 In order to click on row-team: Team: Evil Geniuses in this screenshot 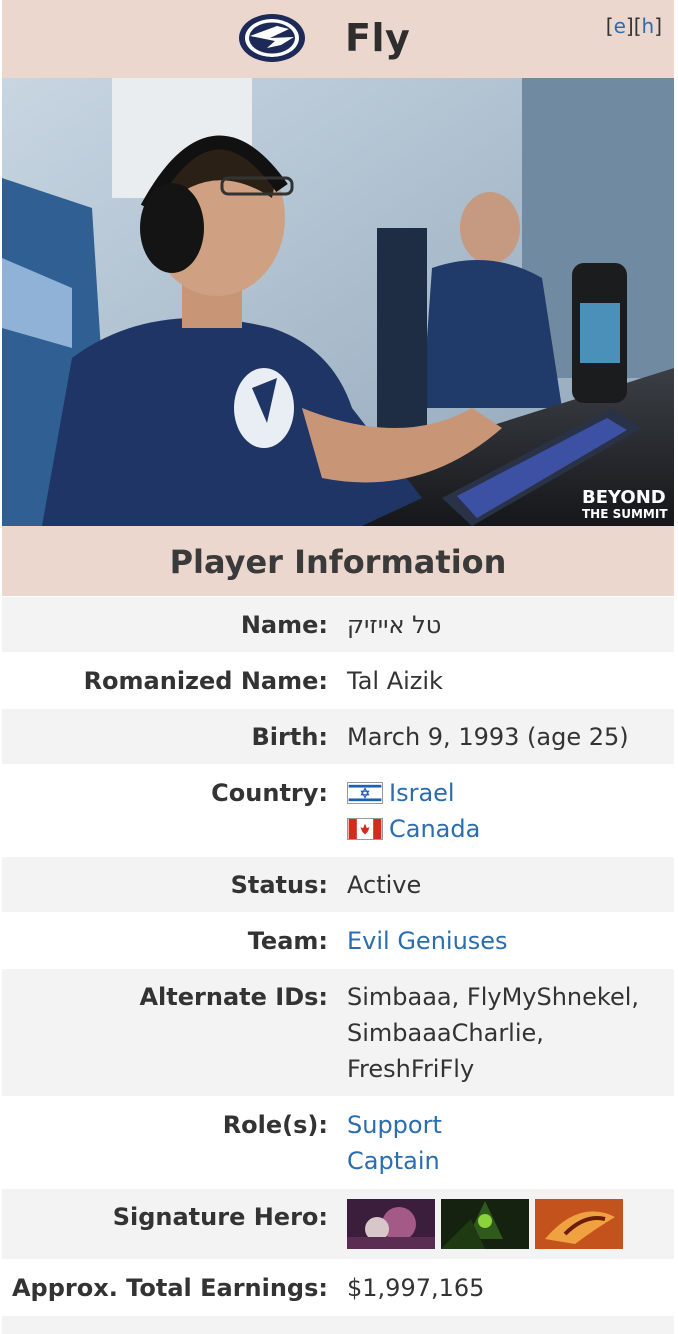, I will do `click(338, 940)`.